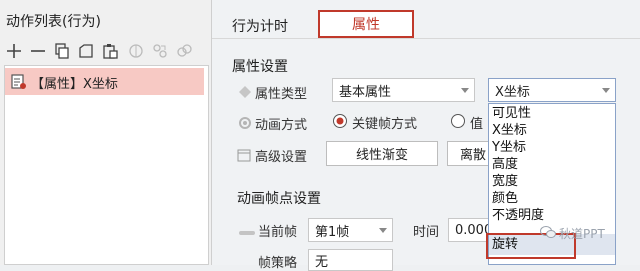 The height and width of the screenshot is (271, 640). I want to click on animation-mode-label: 动画方式, so click(281, 125).